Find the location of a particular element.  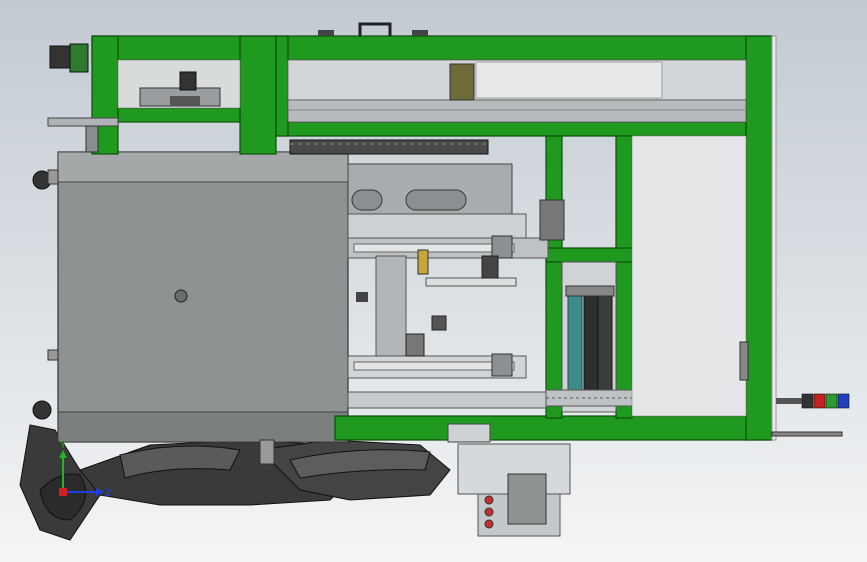

cable-chain is located at coordinates (389, 147).